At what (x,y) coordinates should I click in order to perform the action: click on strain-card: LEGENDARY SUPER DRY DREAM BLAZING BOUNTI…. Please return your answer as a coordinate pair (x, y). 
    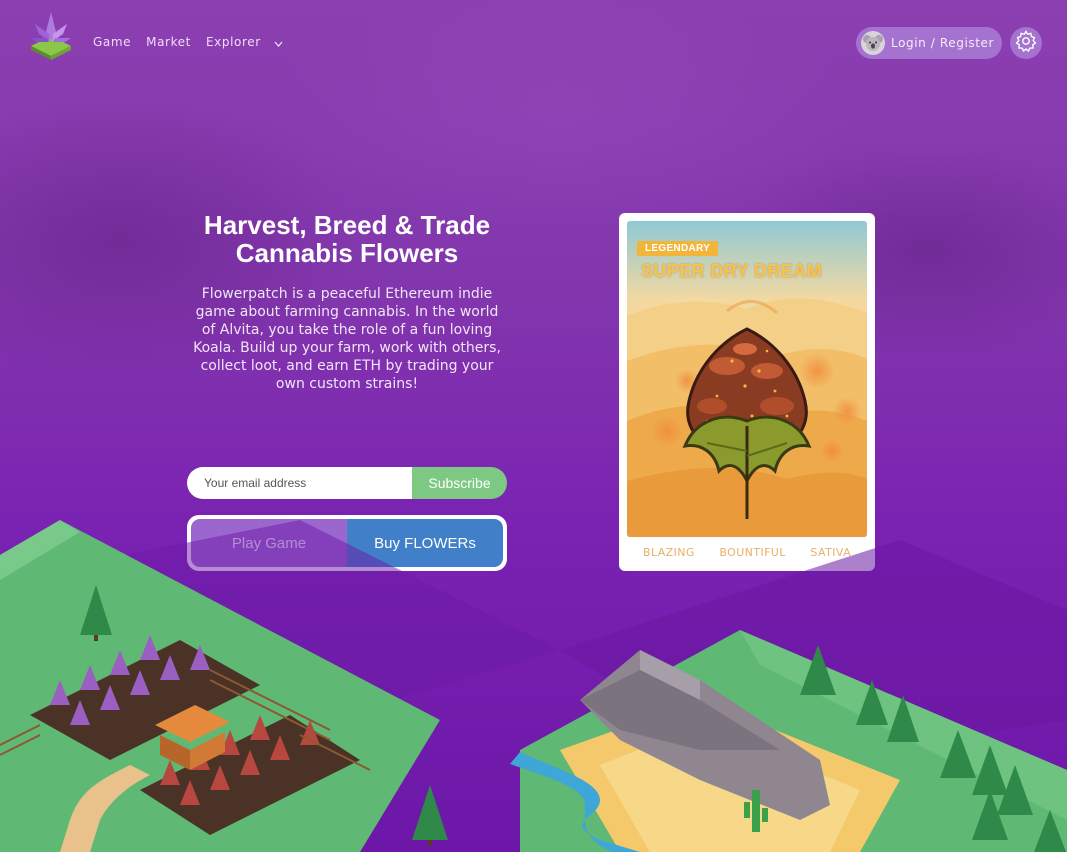
    Looking at the image, I should click on (747, 392).